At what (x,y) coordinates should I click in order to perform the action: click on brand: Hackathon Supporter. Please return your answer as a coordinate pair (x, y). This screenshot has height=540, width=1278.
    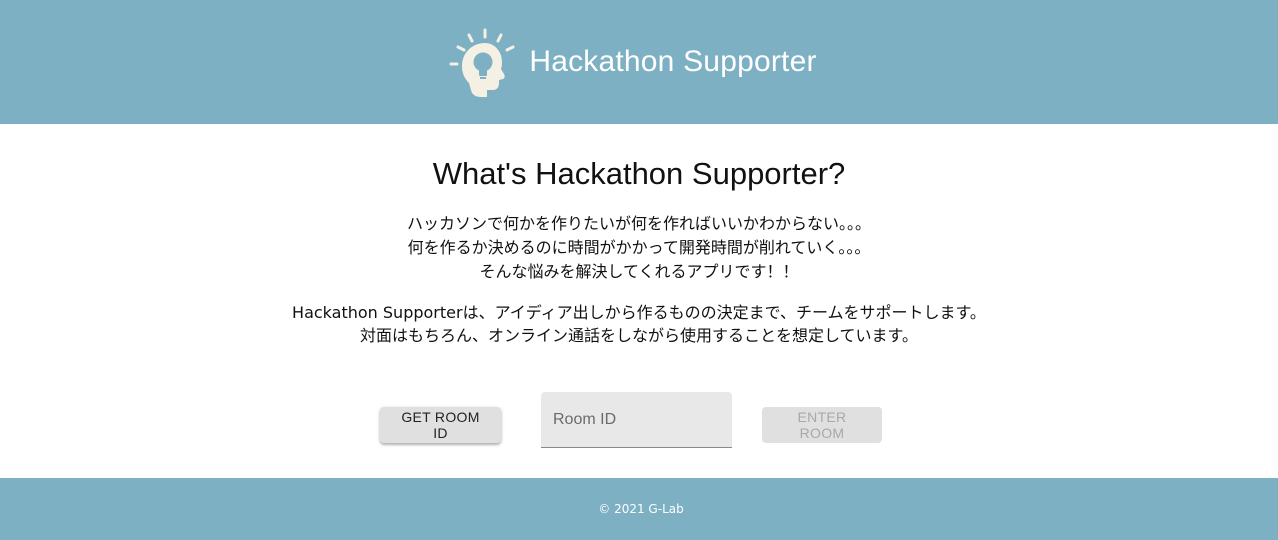
    Looking at the image, I should click on (631, 62).